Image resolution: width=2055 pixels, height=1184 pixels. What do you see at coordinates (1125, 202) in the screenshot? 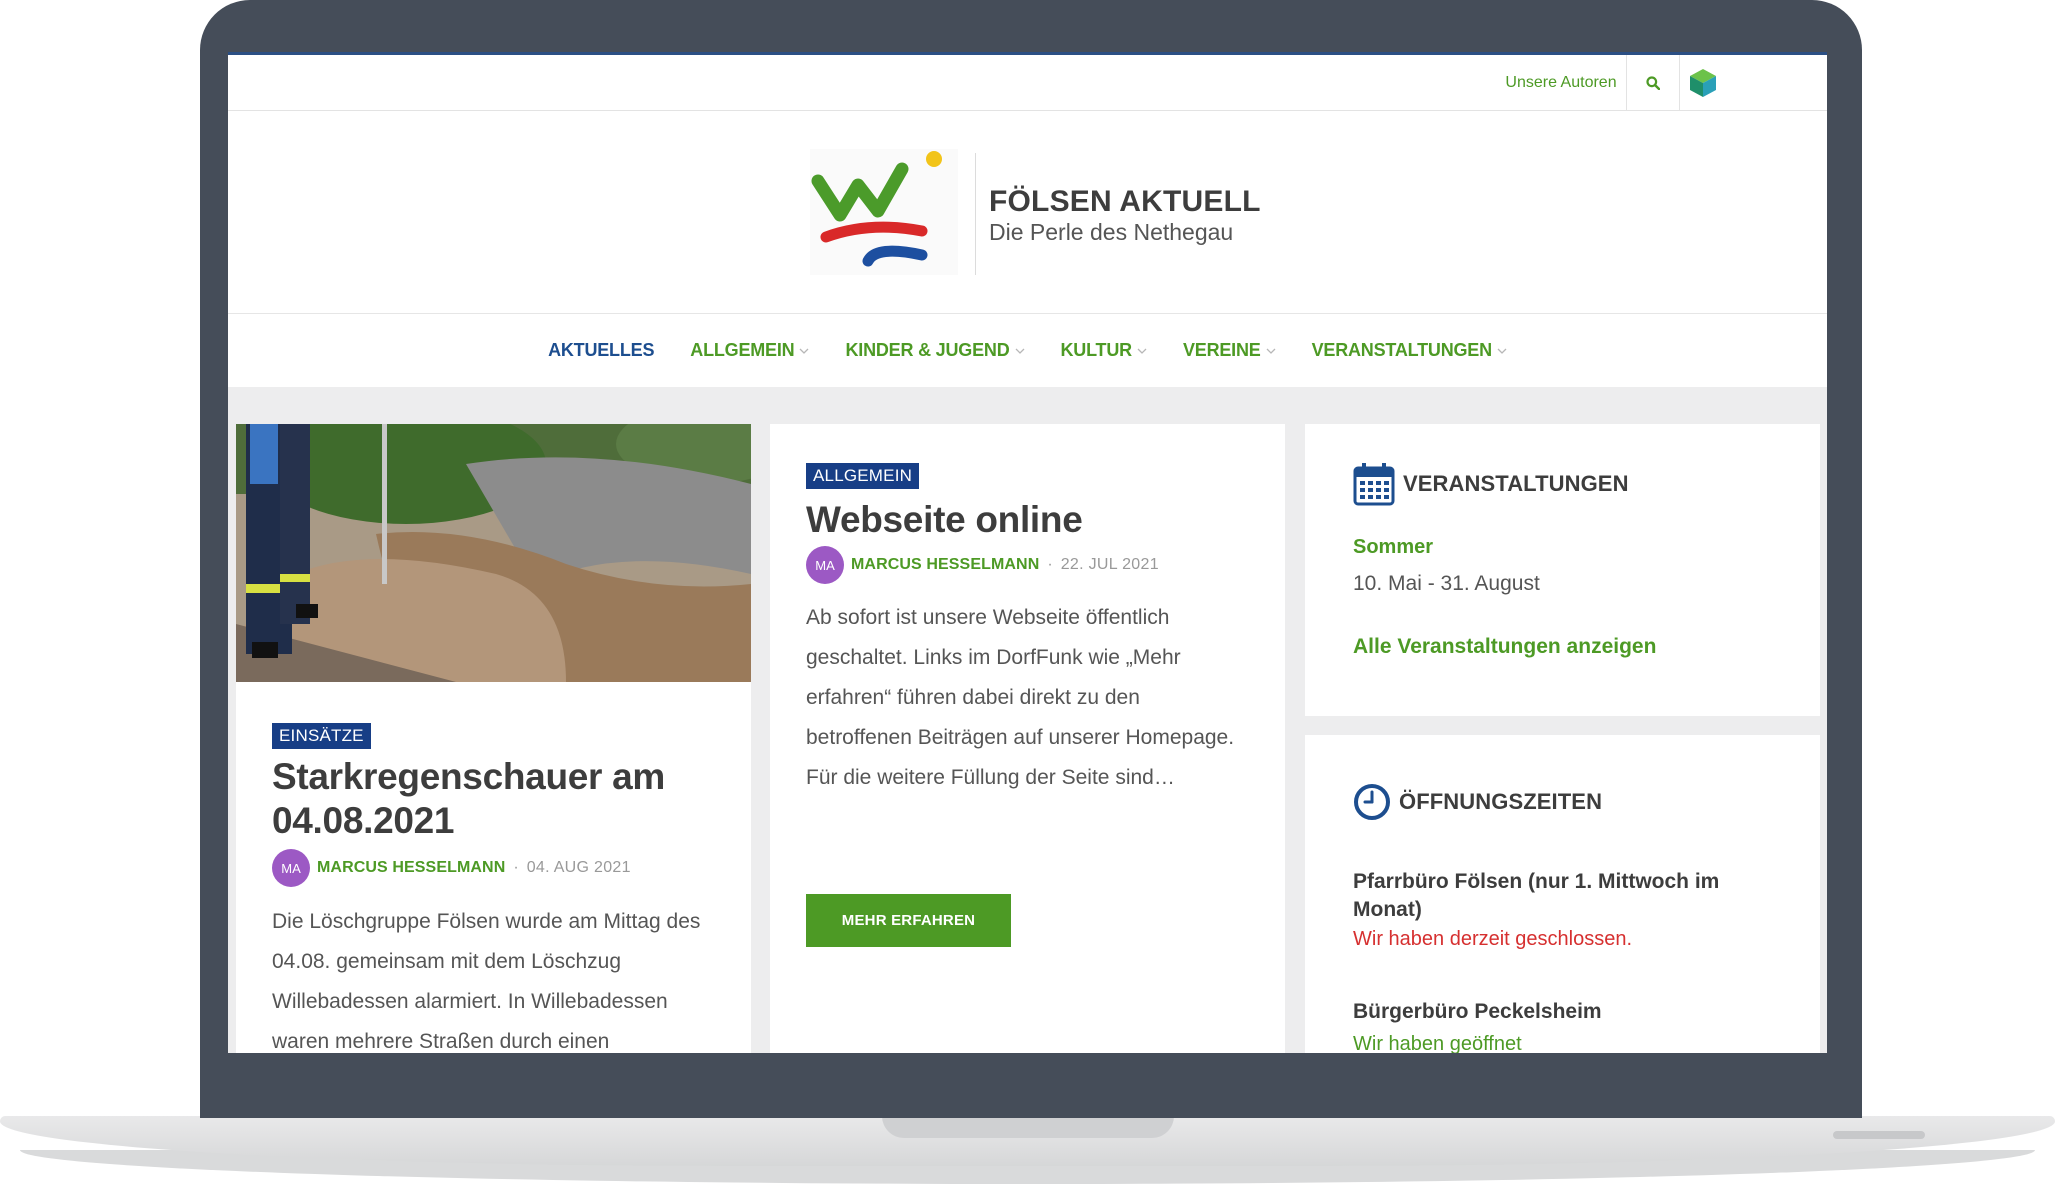
I see `site-title: FÖLSEN AKTUELL` at bounding box center [1125, 202].